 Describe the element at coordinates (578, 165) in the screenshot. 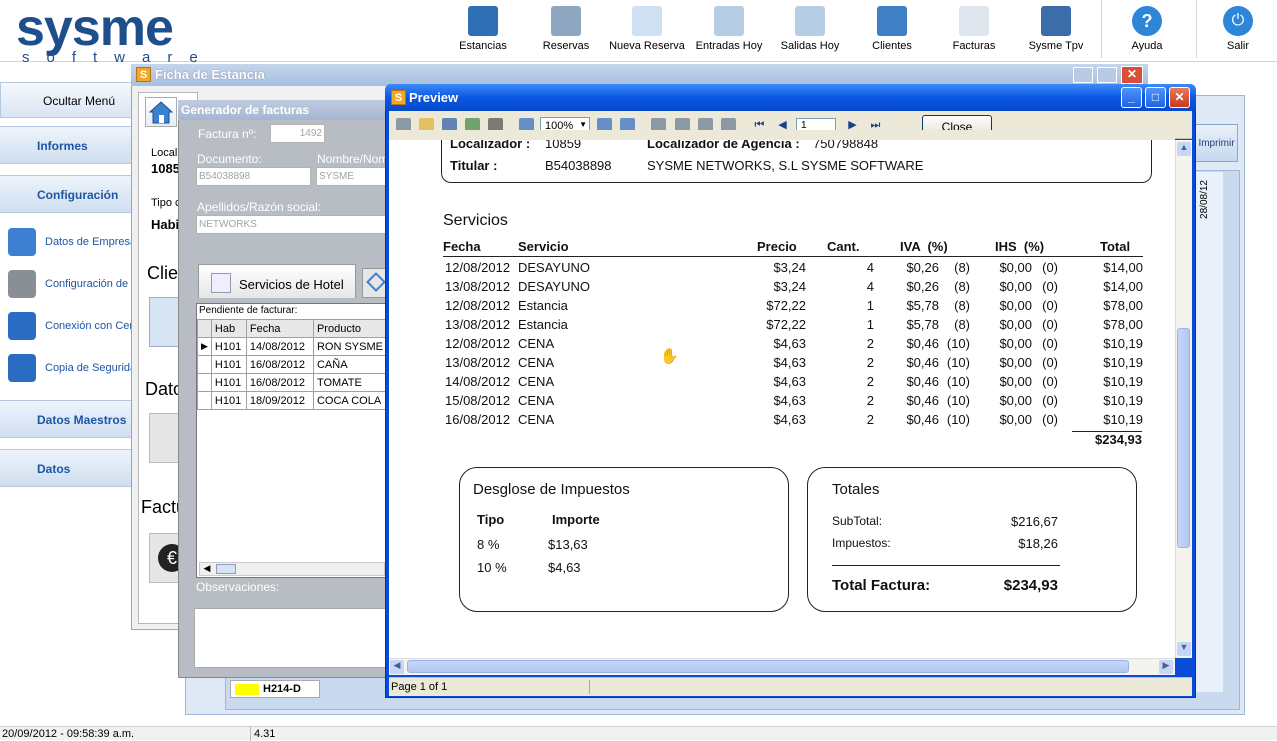

I see `titular-doc: B54038898` at that location.